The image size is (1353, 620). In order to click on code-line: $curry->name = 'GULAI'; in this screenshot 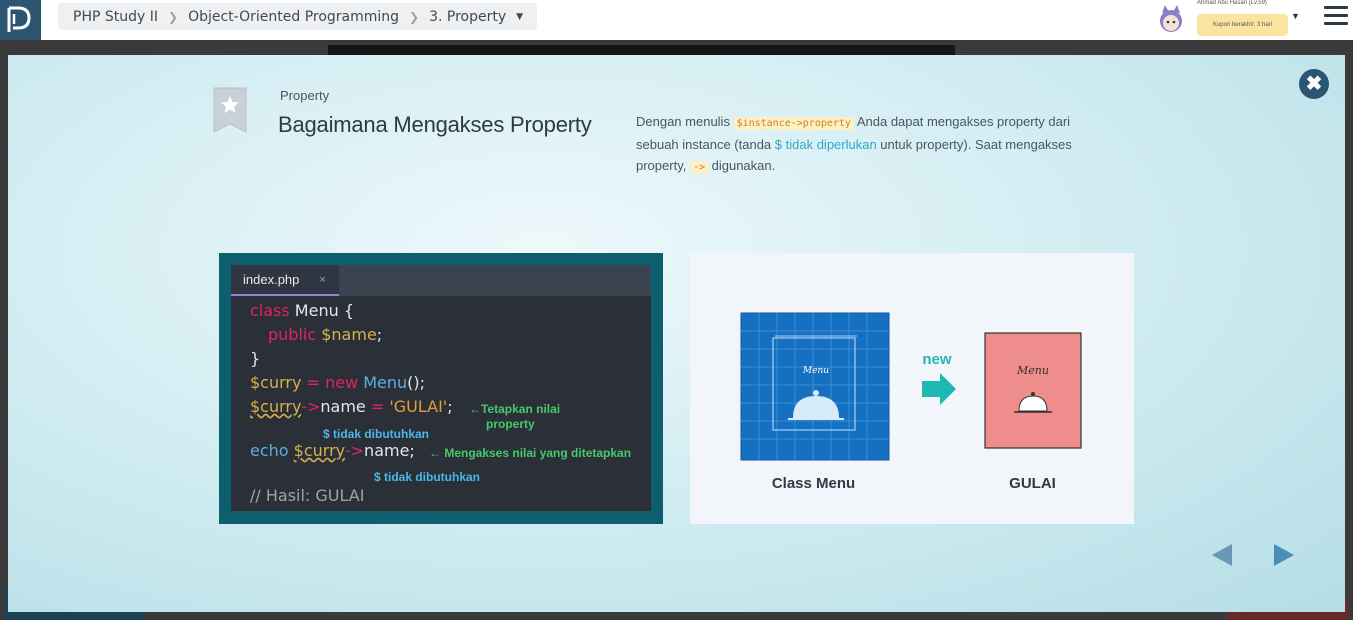, I will do `click(351, 406)`.